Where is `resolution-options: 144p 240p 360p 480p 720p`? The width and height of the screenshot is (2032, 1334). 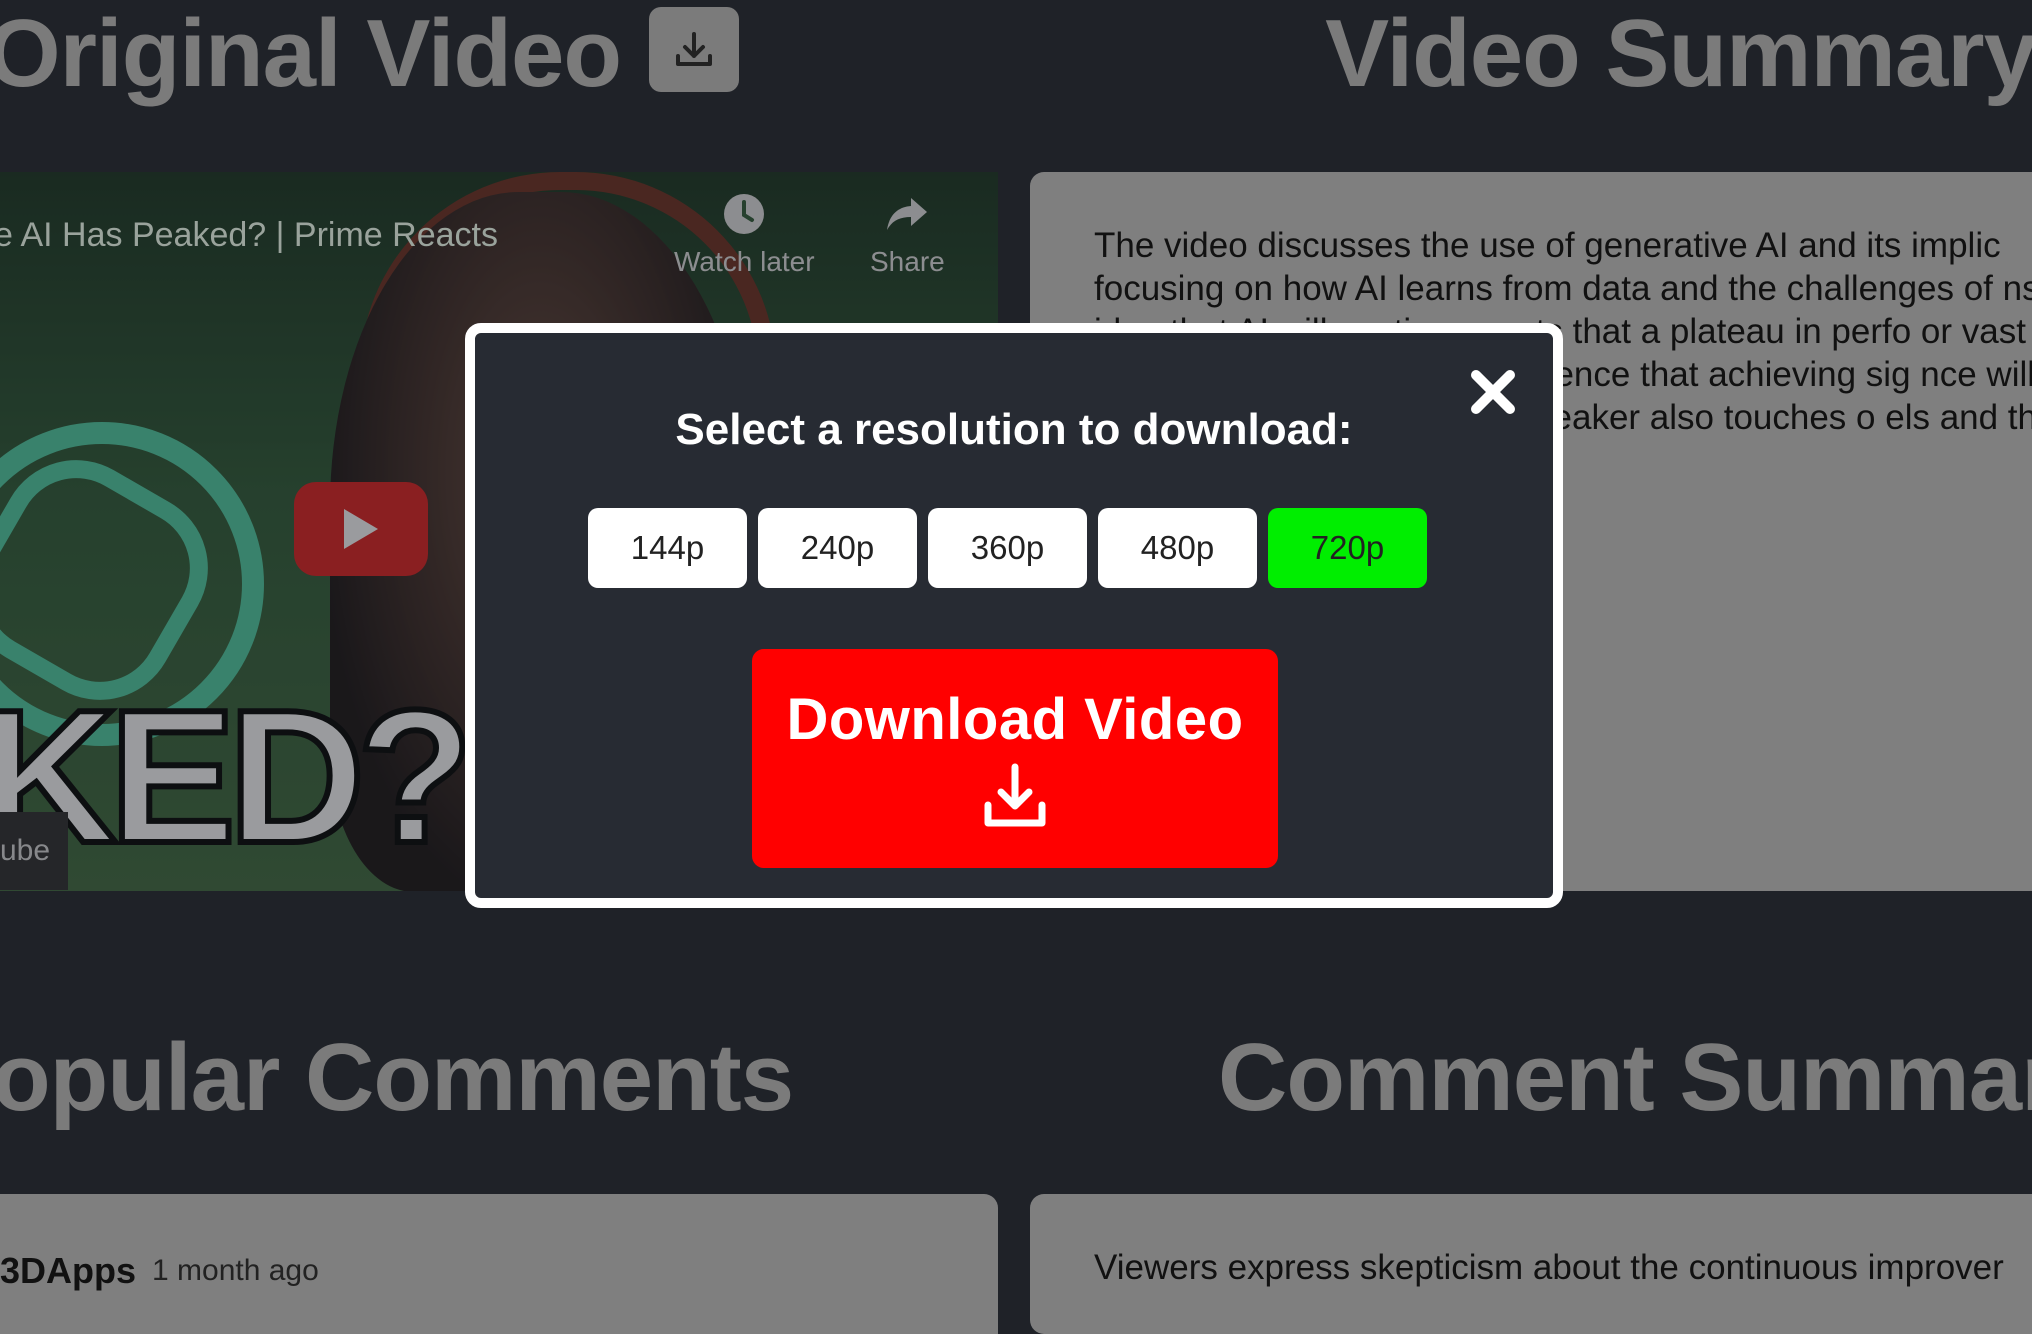
resolution-options: 144p 240p 360p 480p 720p is located at coordinates (1007, 548).